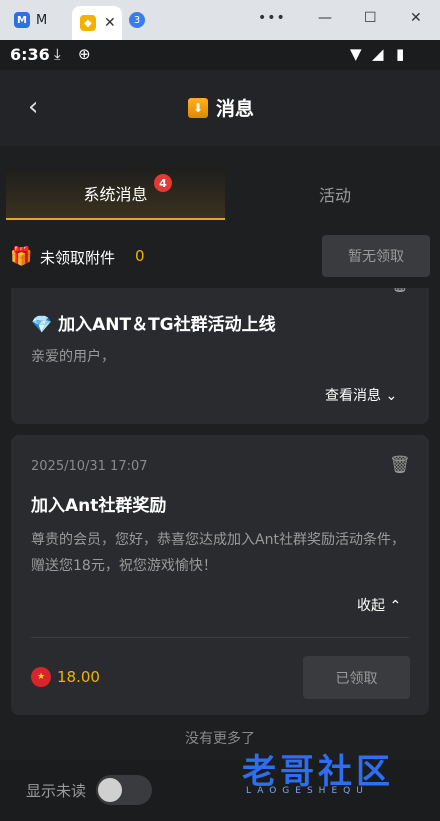 The height and width of the screenshot is (821, 440). Describe the element at coordinates (153, 325) in the screenshot. I see `message-title: 💎 加入ANT＆TG社群活动上线` at that location.